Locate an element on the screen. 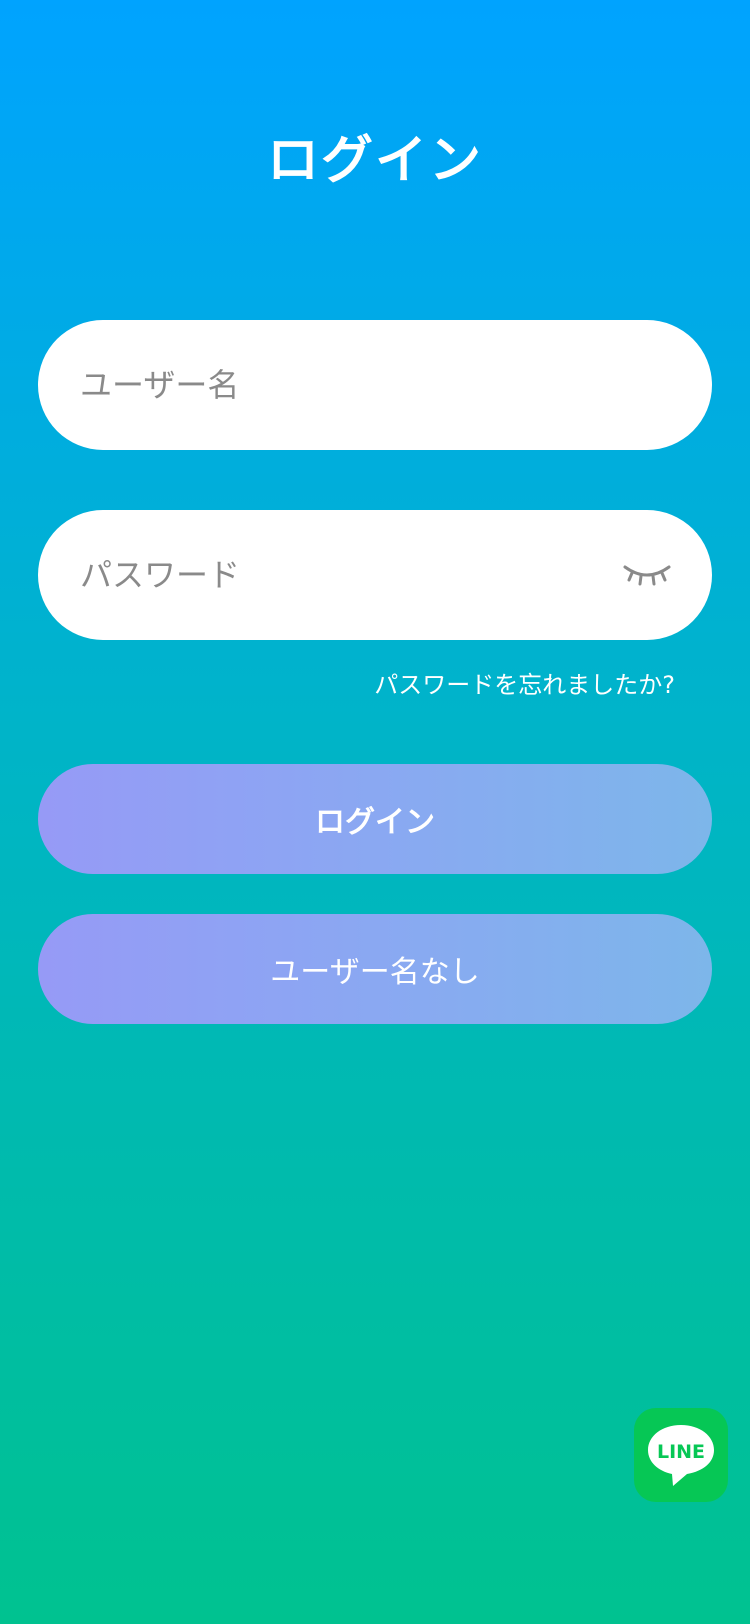 The height and width of the screenshot is (1624, 750). username-input is located at coordinates (375, 385).